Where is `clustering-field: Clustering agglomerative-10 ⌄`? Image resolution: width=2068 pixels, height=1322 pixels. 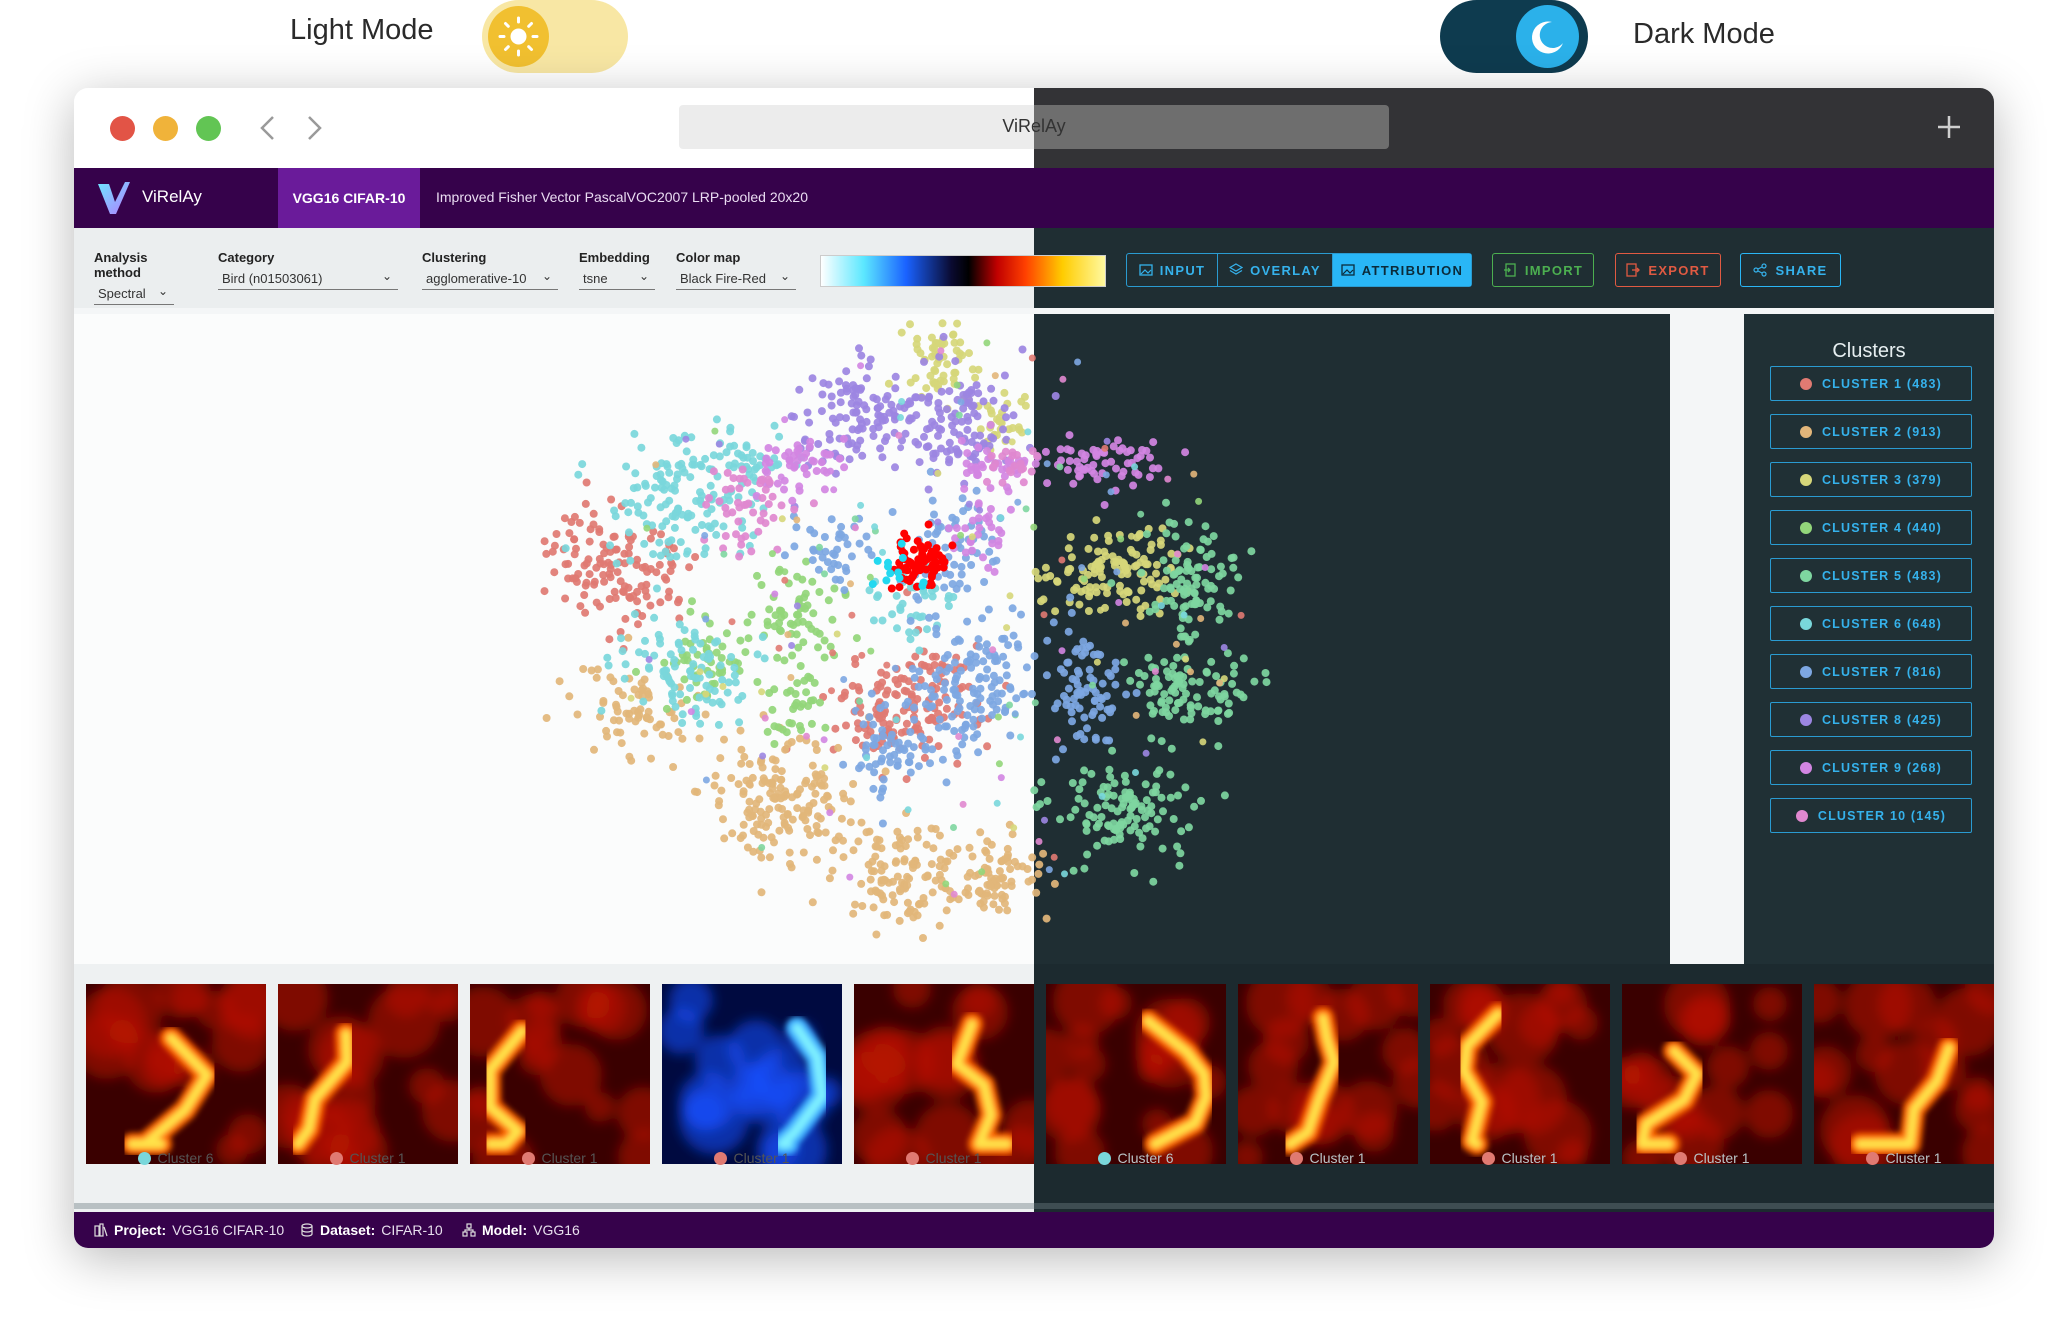 clustering-field: Clustering agglomerative-10 ⌄ is located at coordinates (490, 270).